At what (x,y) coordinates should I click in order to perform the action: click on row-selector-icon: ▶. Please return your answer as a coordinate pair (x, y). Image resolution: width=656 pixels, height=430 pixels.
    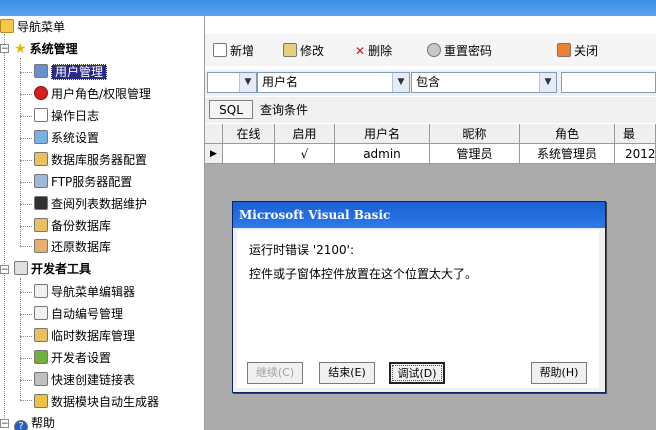
    Looking at the image, I should click on (214, 154).